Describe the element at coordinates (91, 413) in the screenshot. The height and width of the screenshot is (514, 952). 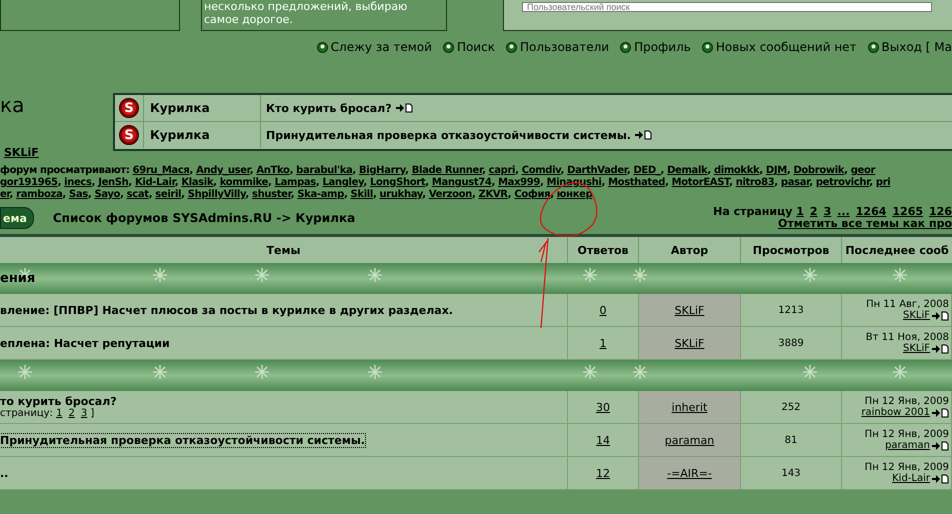
I see `pages-bracket: ]` at that location.